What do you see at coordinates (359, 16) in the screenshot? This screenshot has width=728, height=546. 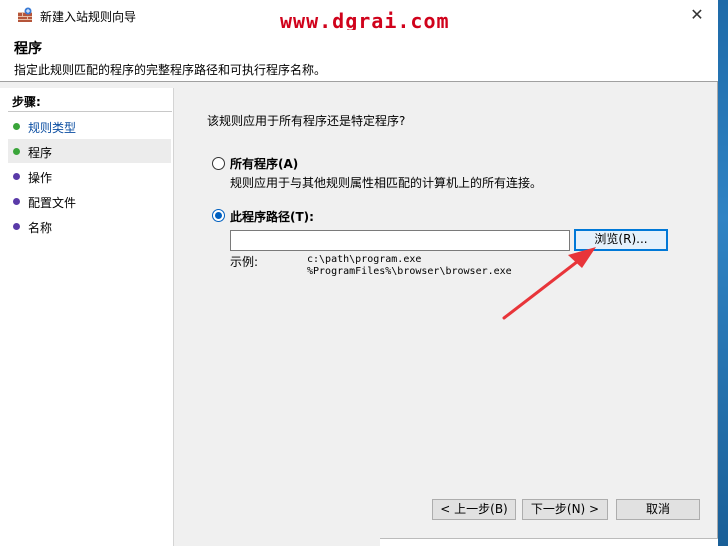 I see `title-bar: 新建入站规则向导 www.dgrai.com ✕` at bounding box center [359, 16].